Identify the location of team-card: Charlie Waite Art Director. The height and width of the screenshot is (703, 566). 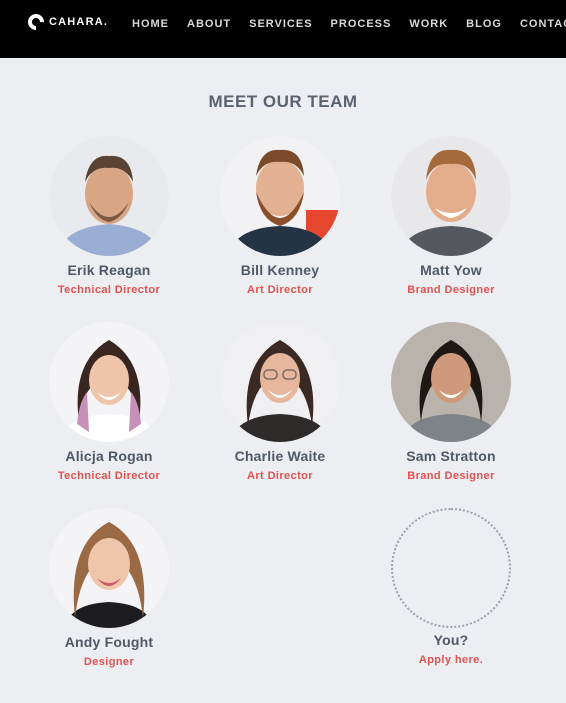
(280, 402).